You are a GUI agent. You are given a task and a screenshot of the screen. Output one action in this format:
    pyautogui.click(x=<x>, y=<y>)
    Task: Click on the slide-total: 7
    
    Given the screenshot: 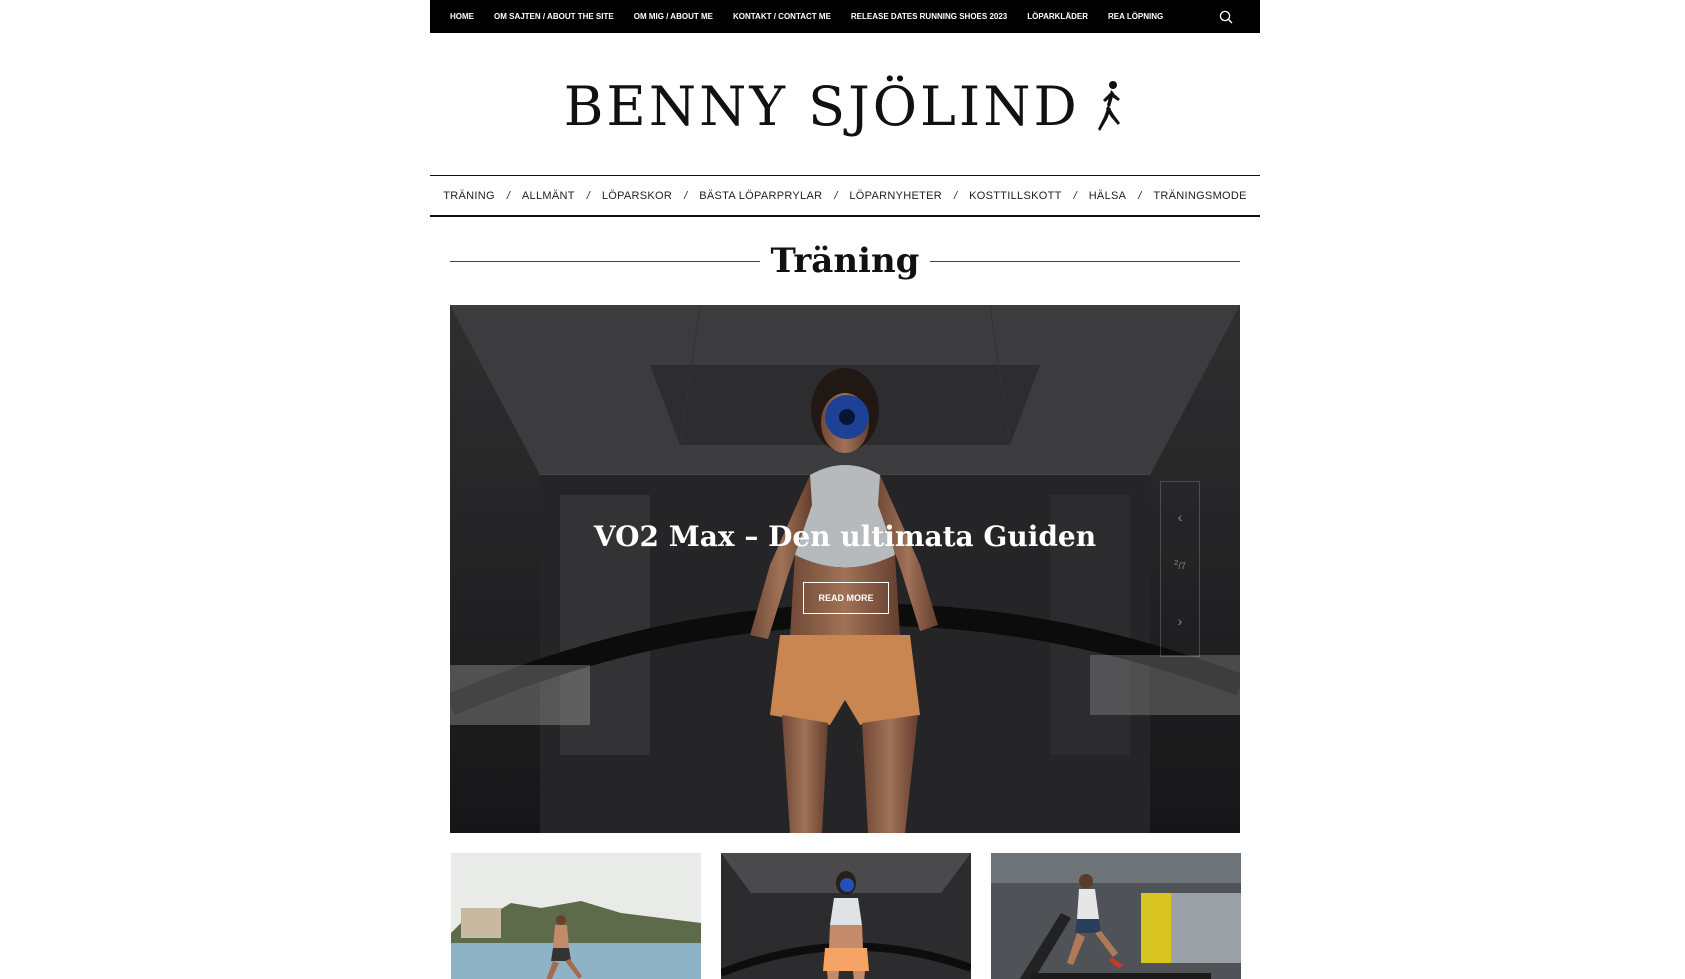 What is the action you would take?
    pyautogui.click(x=1183, y=566)
    